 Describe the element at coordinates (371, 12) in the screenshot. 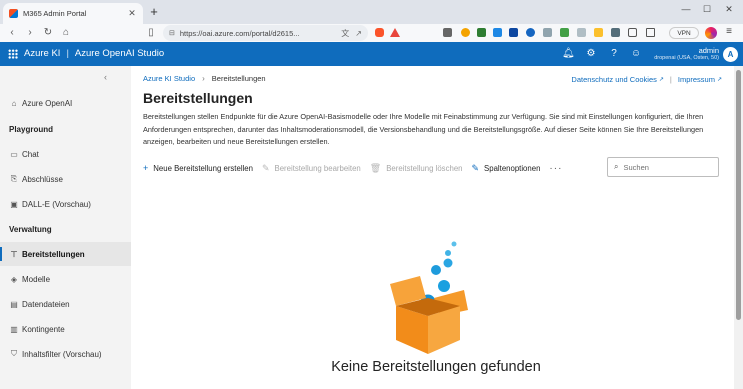

I see `browser-tab-strip: M365 Admin Portal ✕ + — ☐ ✕` at that location.